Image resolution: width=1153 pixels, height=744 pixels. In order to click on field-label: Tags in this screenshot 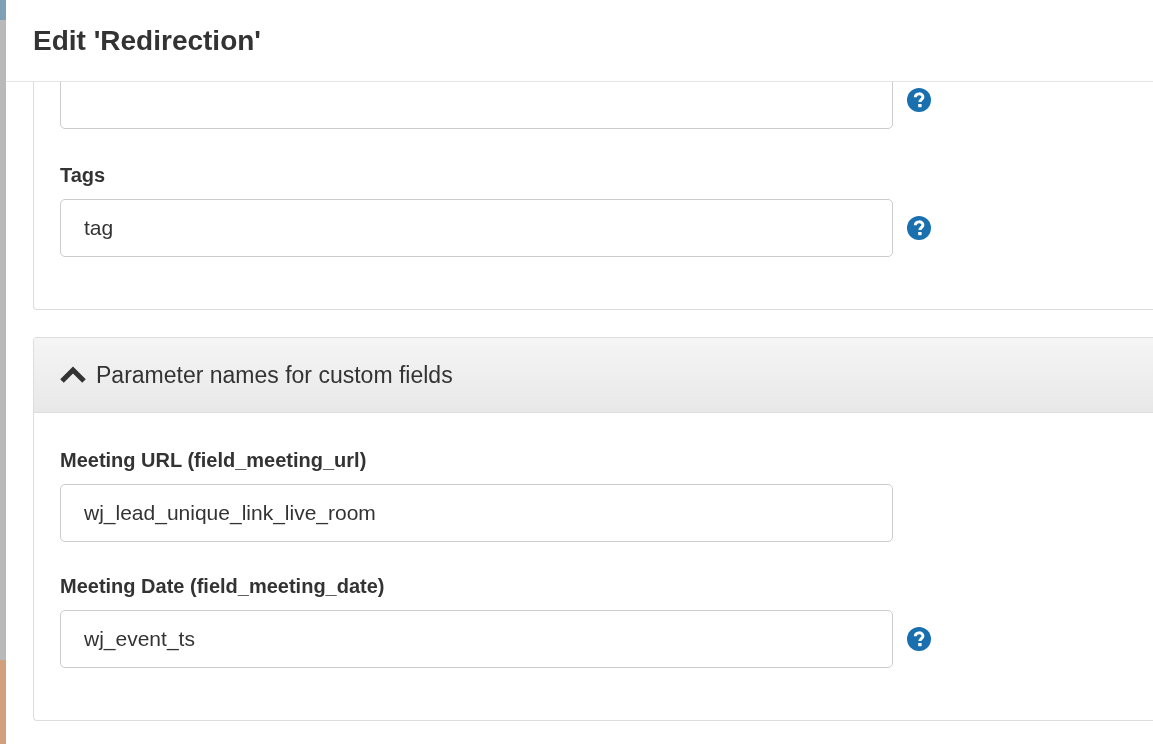, I will do `click(83, 175)`.